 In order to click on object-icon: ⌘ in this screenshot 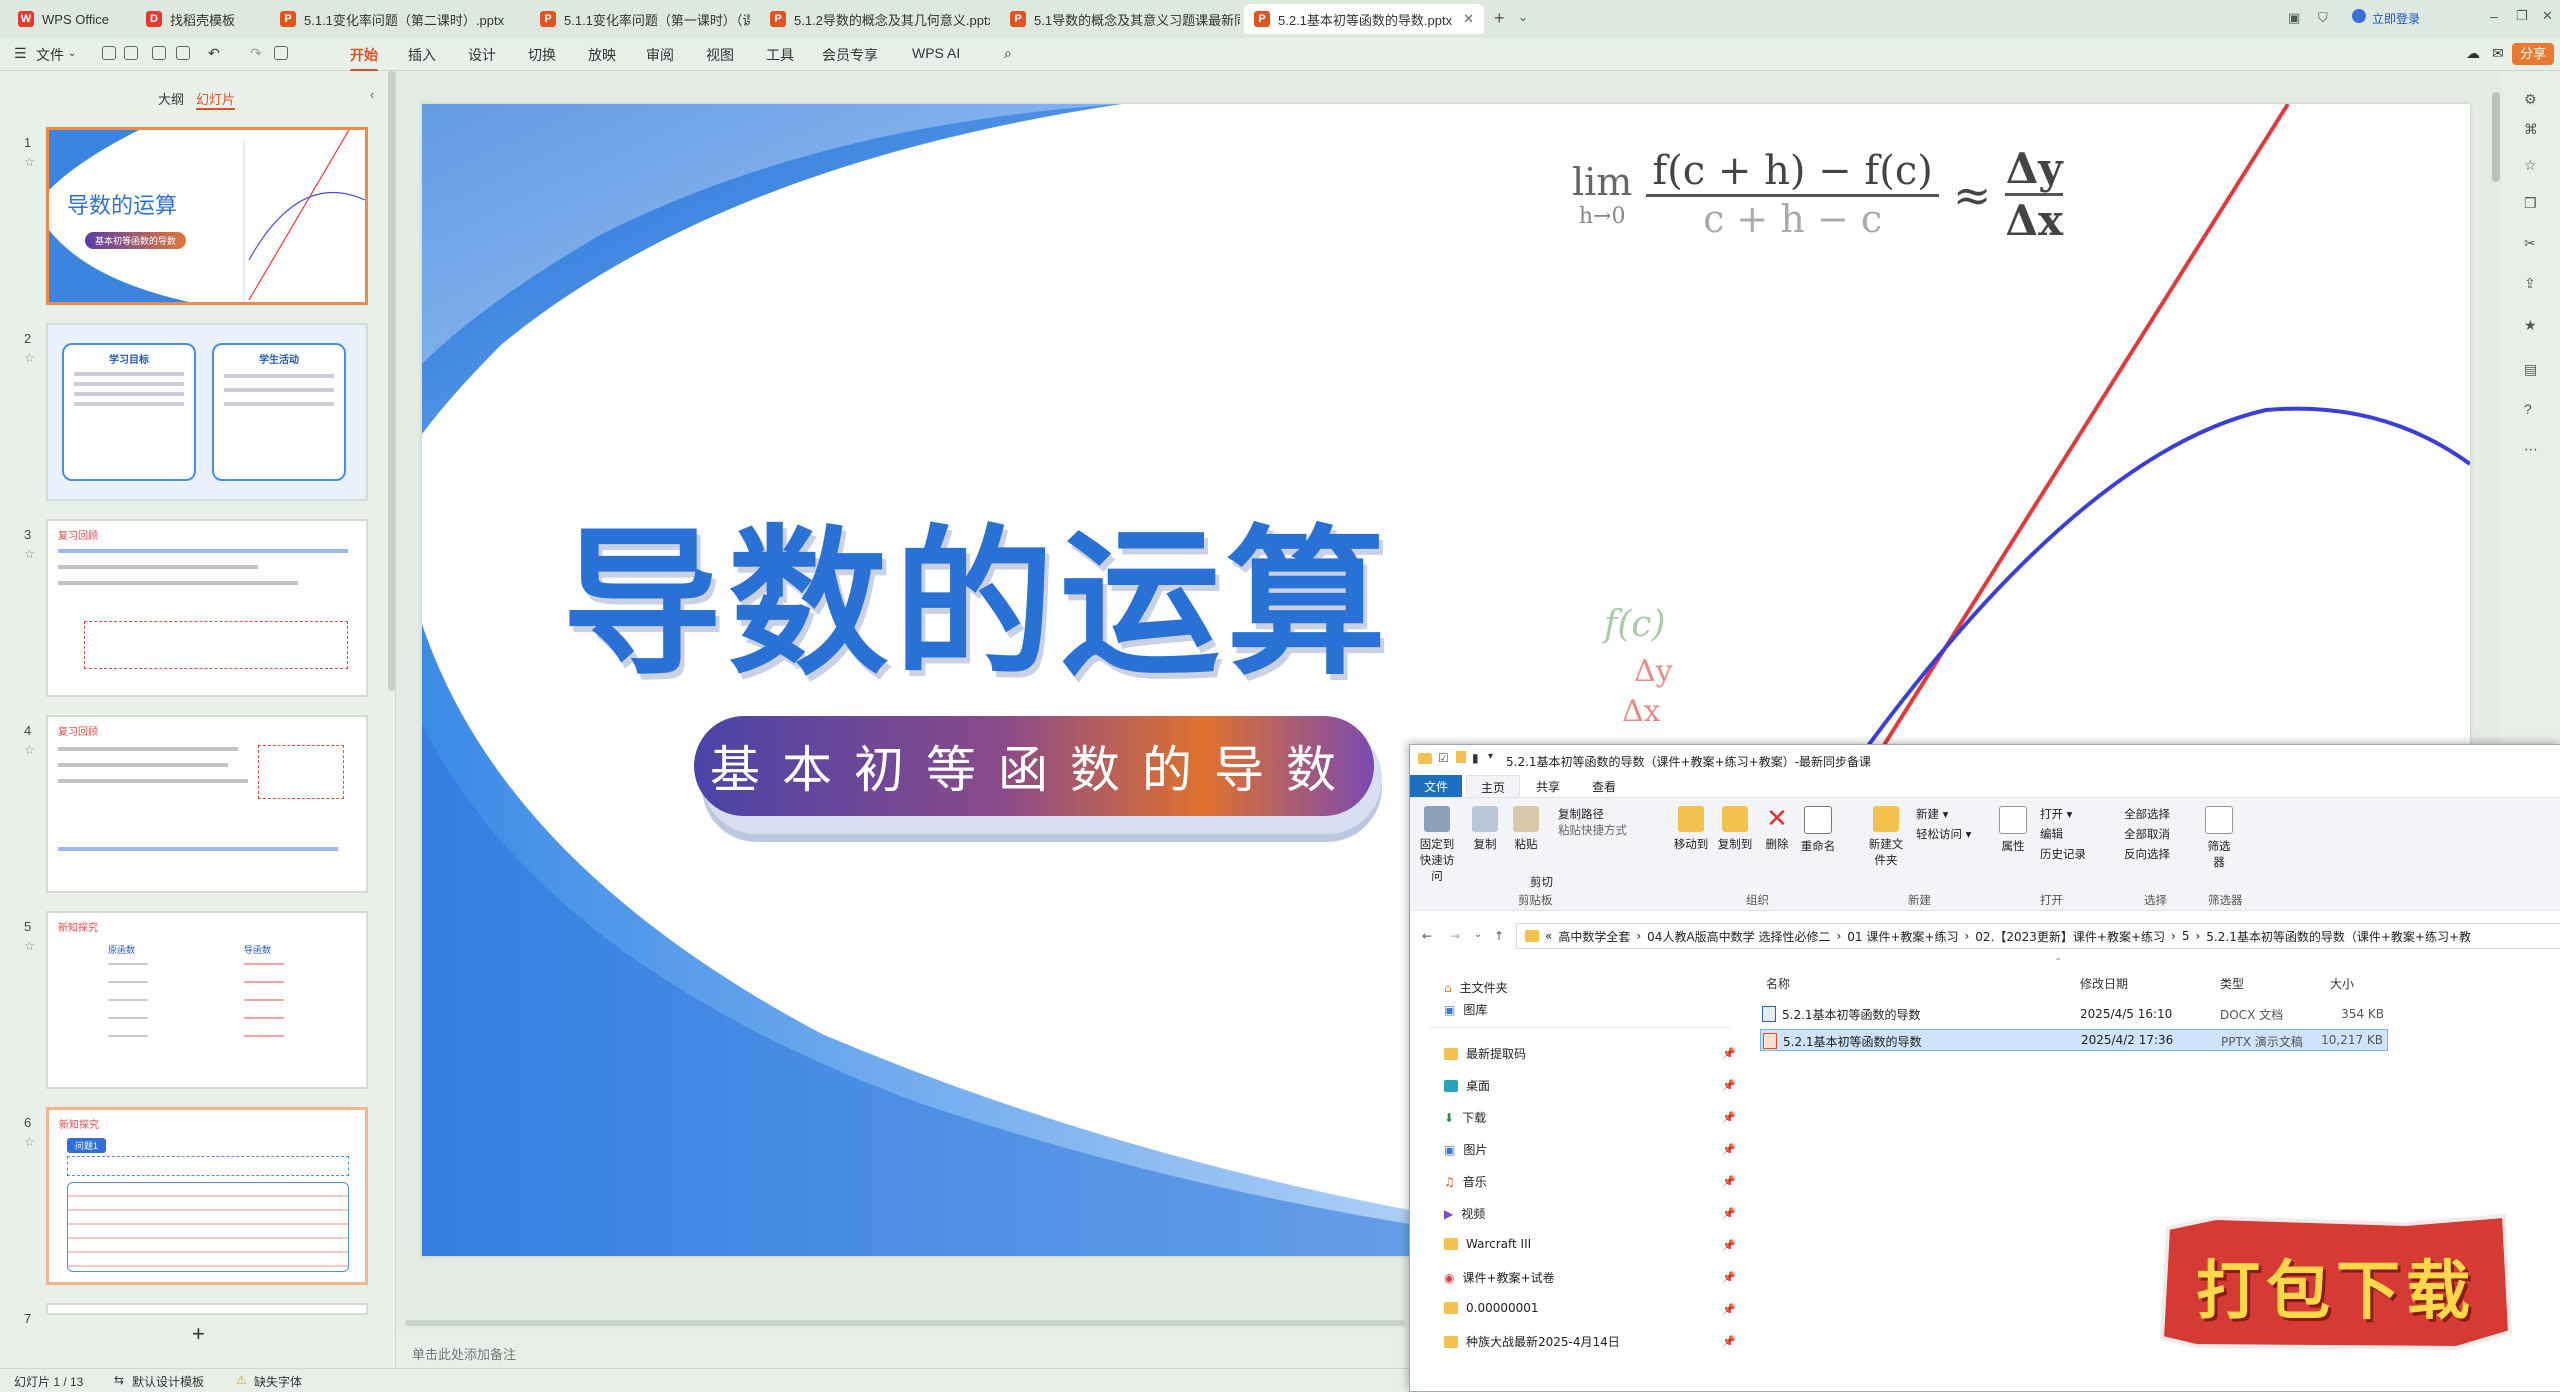, I will do `click(2531, 129)`.